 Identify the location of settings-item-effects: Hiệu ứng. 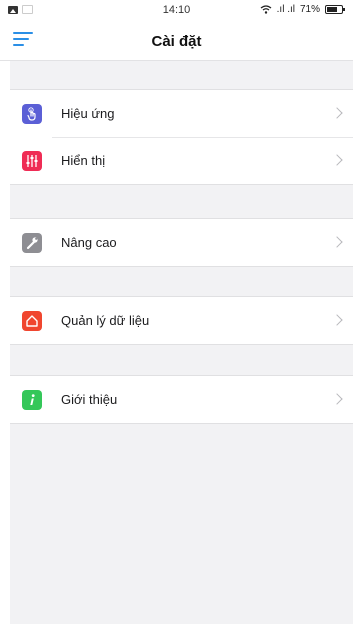
(181, 113).